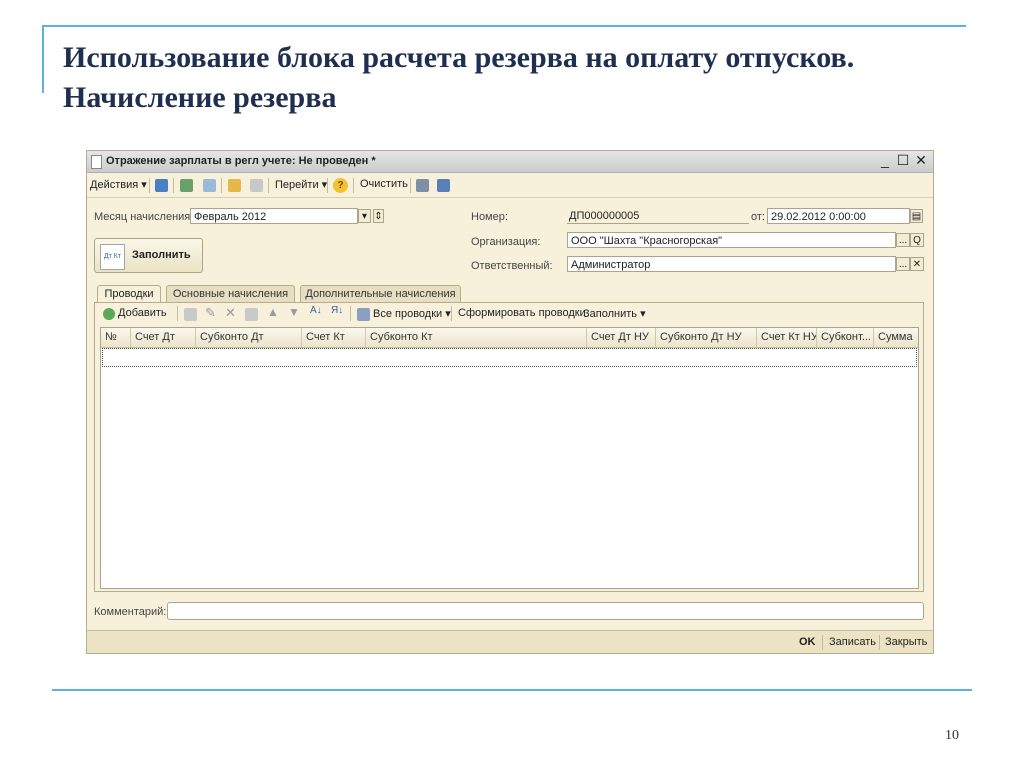 This screenshot has width=1024, height=768. I want to click on add-icon, so click(109, 314).